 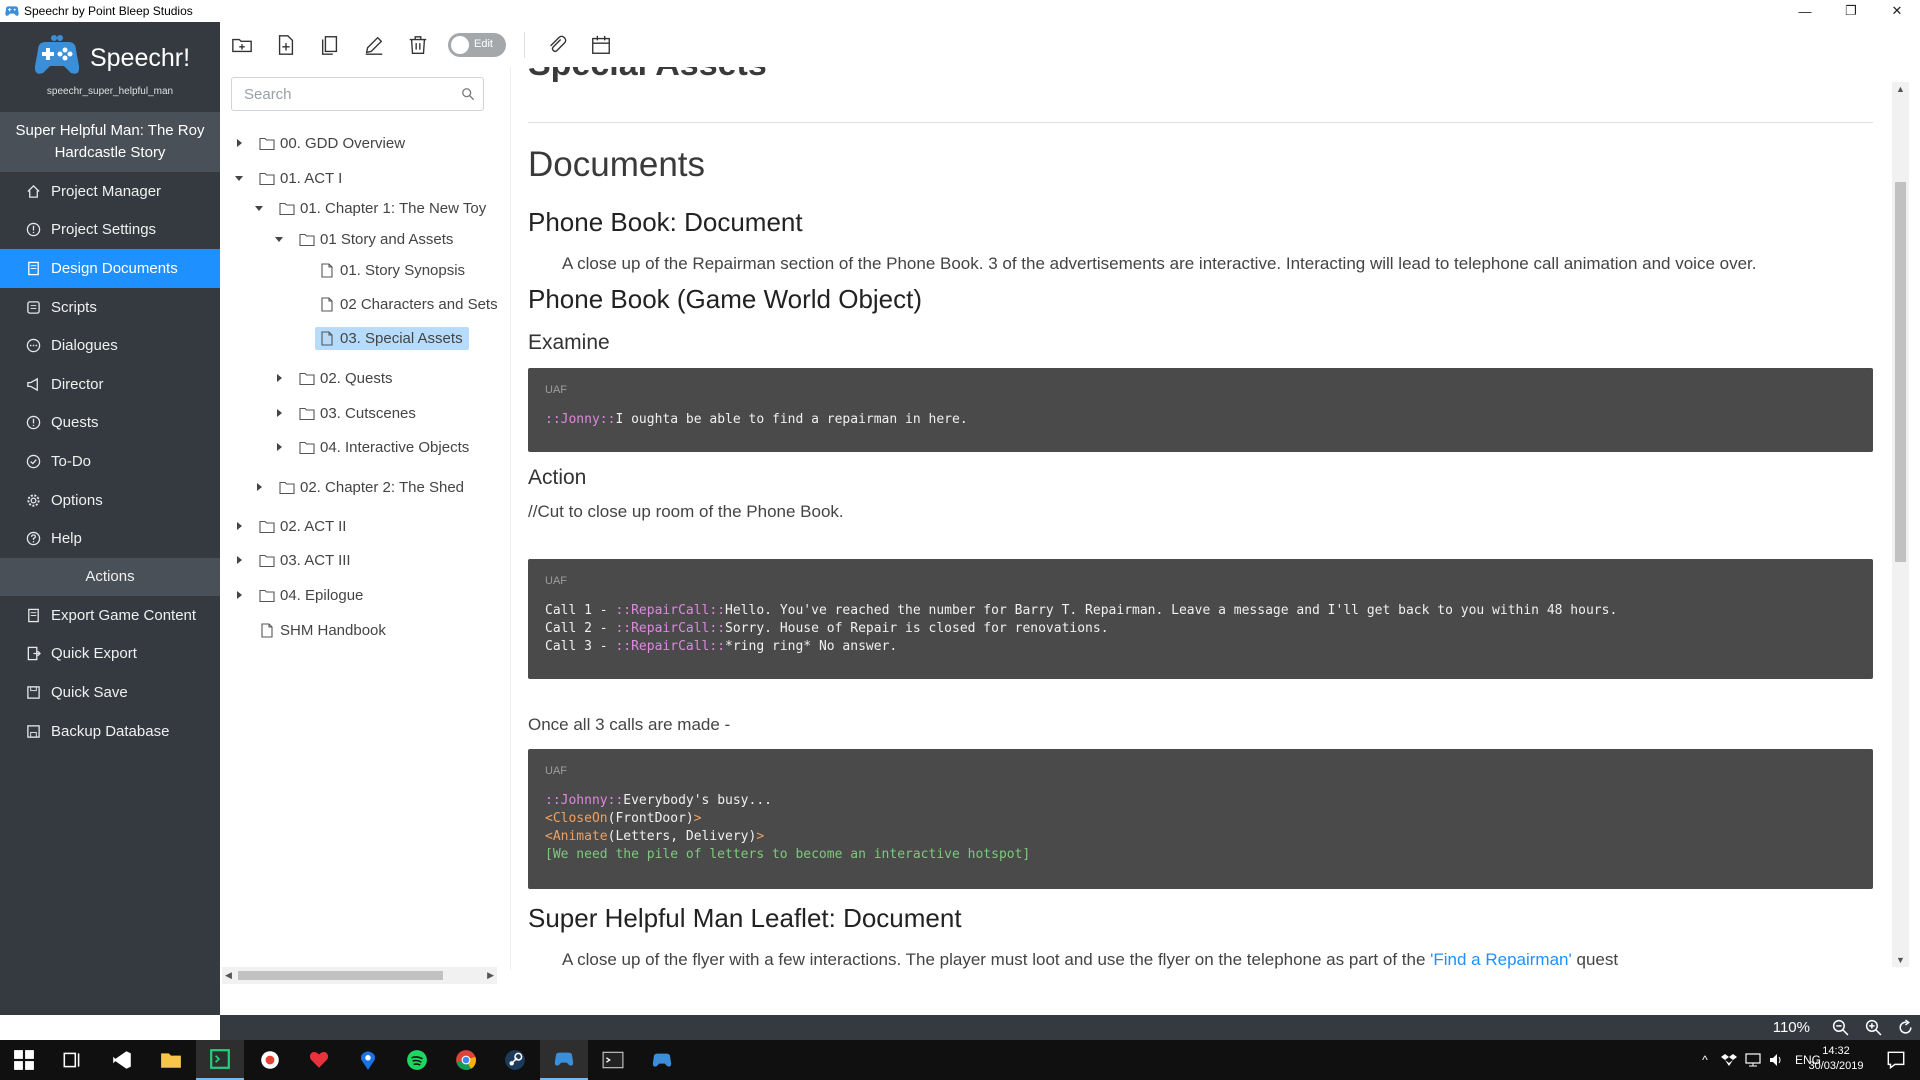 What do you see at coordinates (374, 45) in the screenshot?
I see `rename-button` at bounding box center [374, 45].